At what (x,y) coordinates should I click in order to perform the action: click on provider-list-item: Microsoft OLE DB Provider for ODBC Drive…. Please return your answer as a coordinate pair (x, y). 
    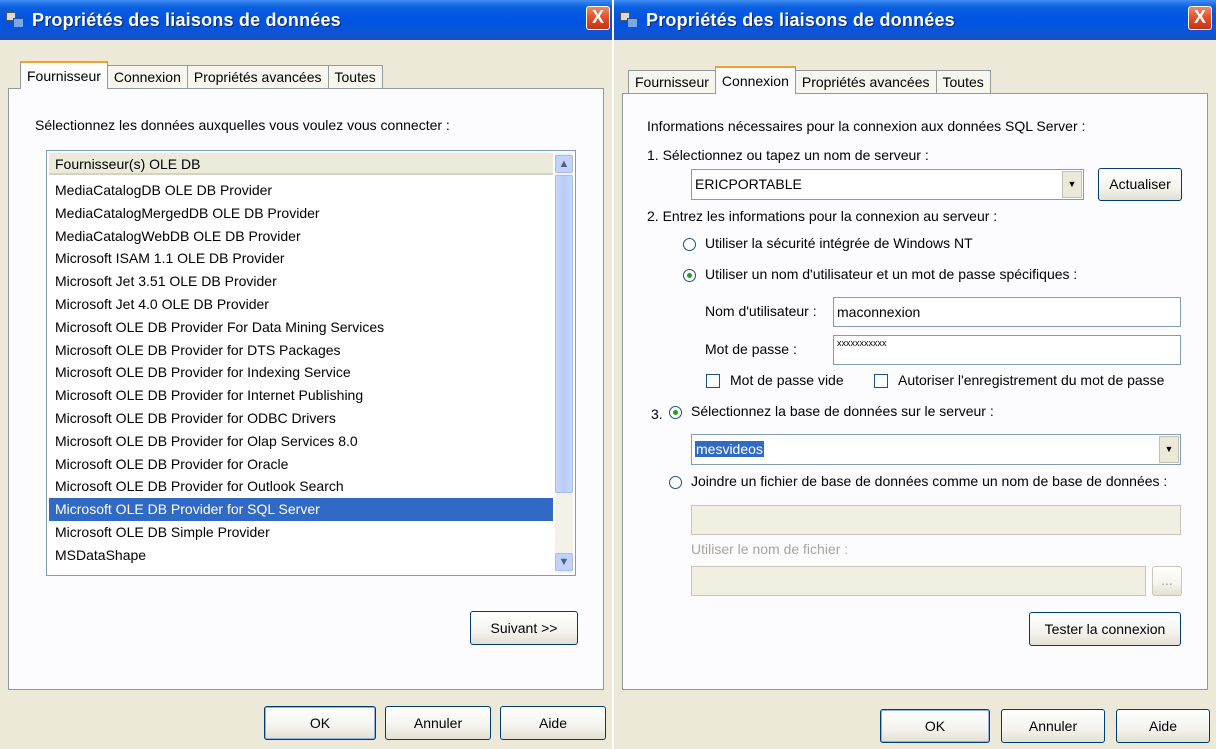
    Looking at the image, I should click on (301, 418).